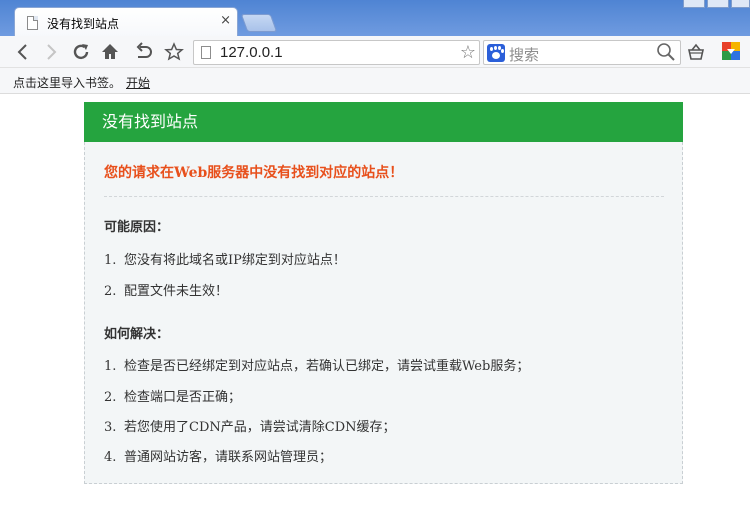 This screenshot has width=750, height=511. What do you see at coordinates (731, 51) in the screenshot?
I see `google-badge-icon` at bounding box center [731, 51].